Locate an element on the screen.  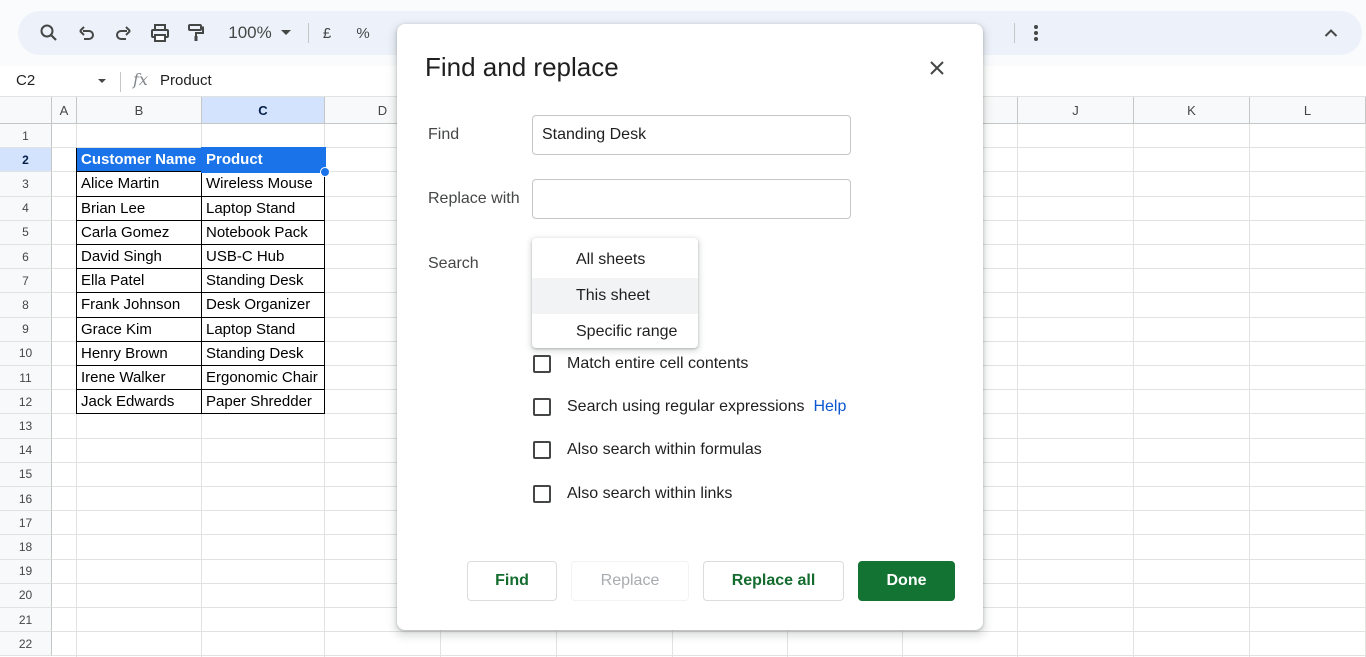
row-header-3: 3 is located at coordinates (26, 184).